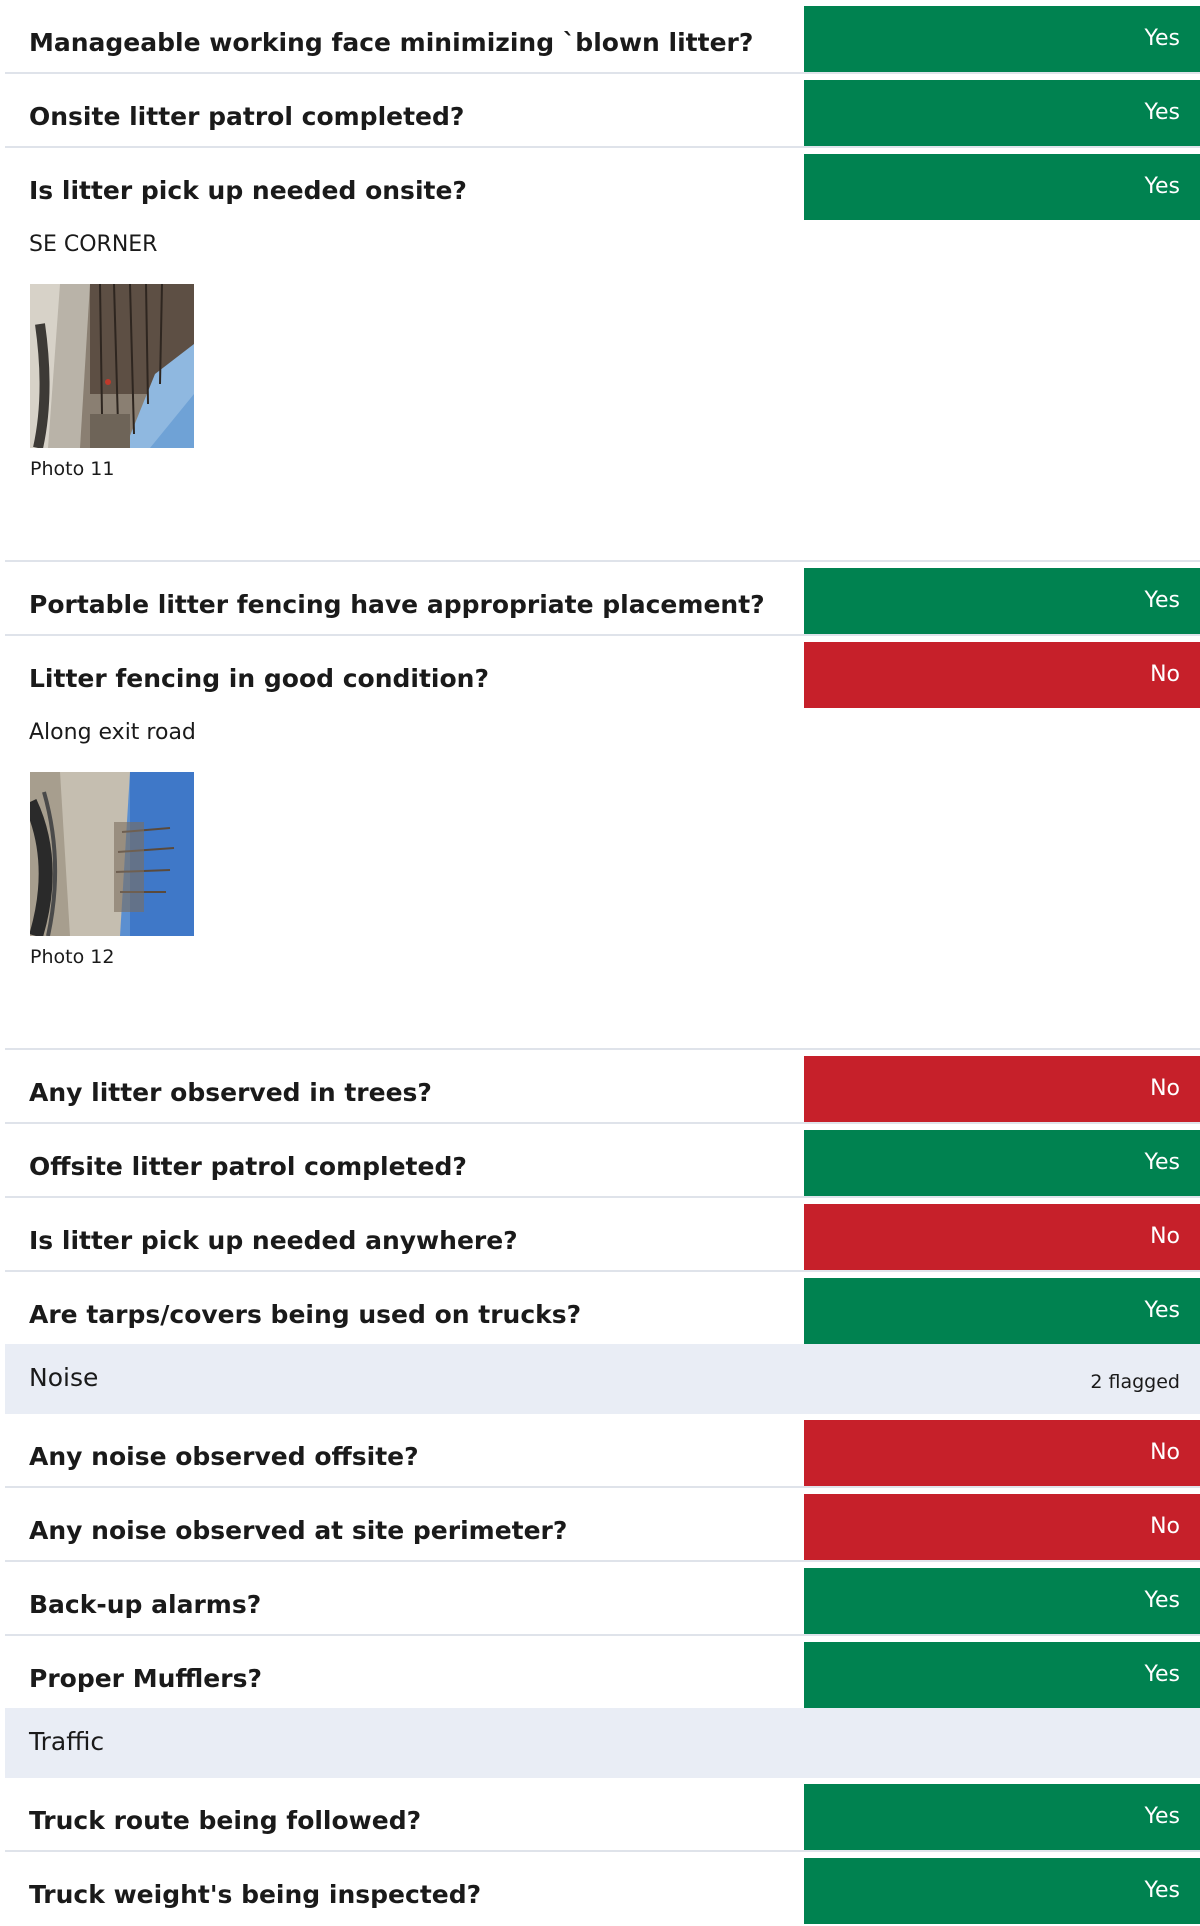 Image resolution: width=1200 pixels, height=1926 pixels. I want to click on question-row: Proper Mufflers? Yes, so click(602, 1672).